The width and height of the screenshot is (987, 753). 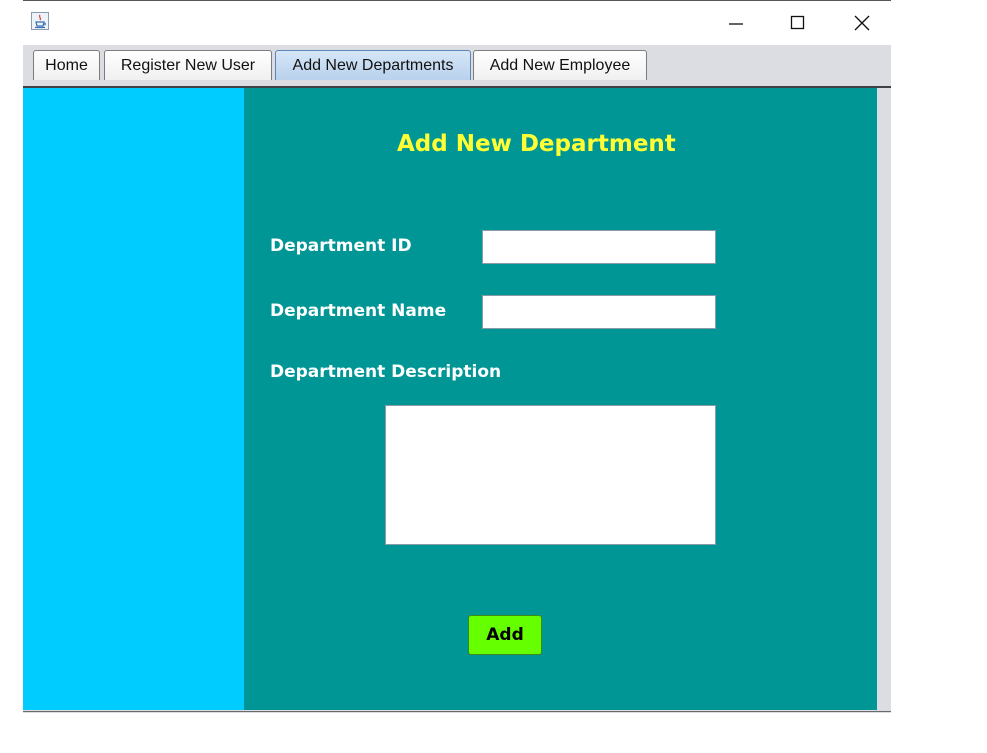 I want to click on minimize-button, so click(x=736, y=23).